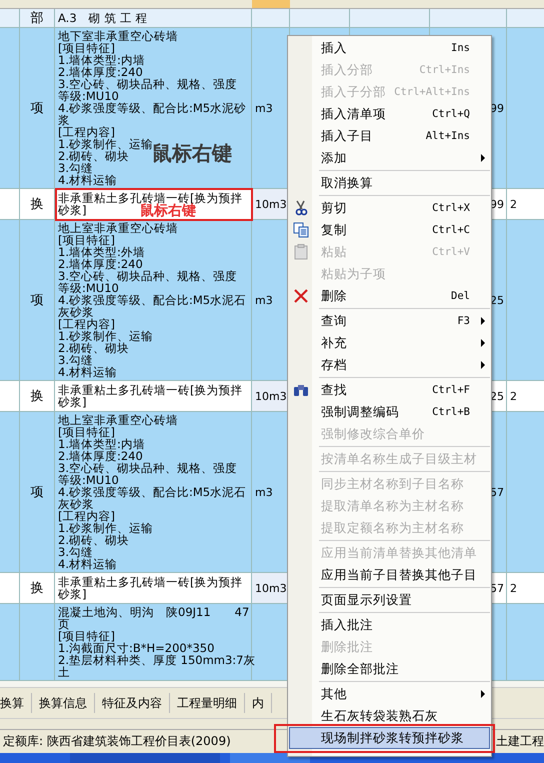 Image resolution: width=544 pixels, height=763 pixels. I want to click on column-header, so click(271, 4).